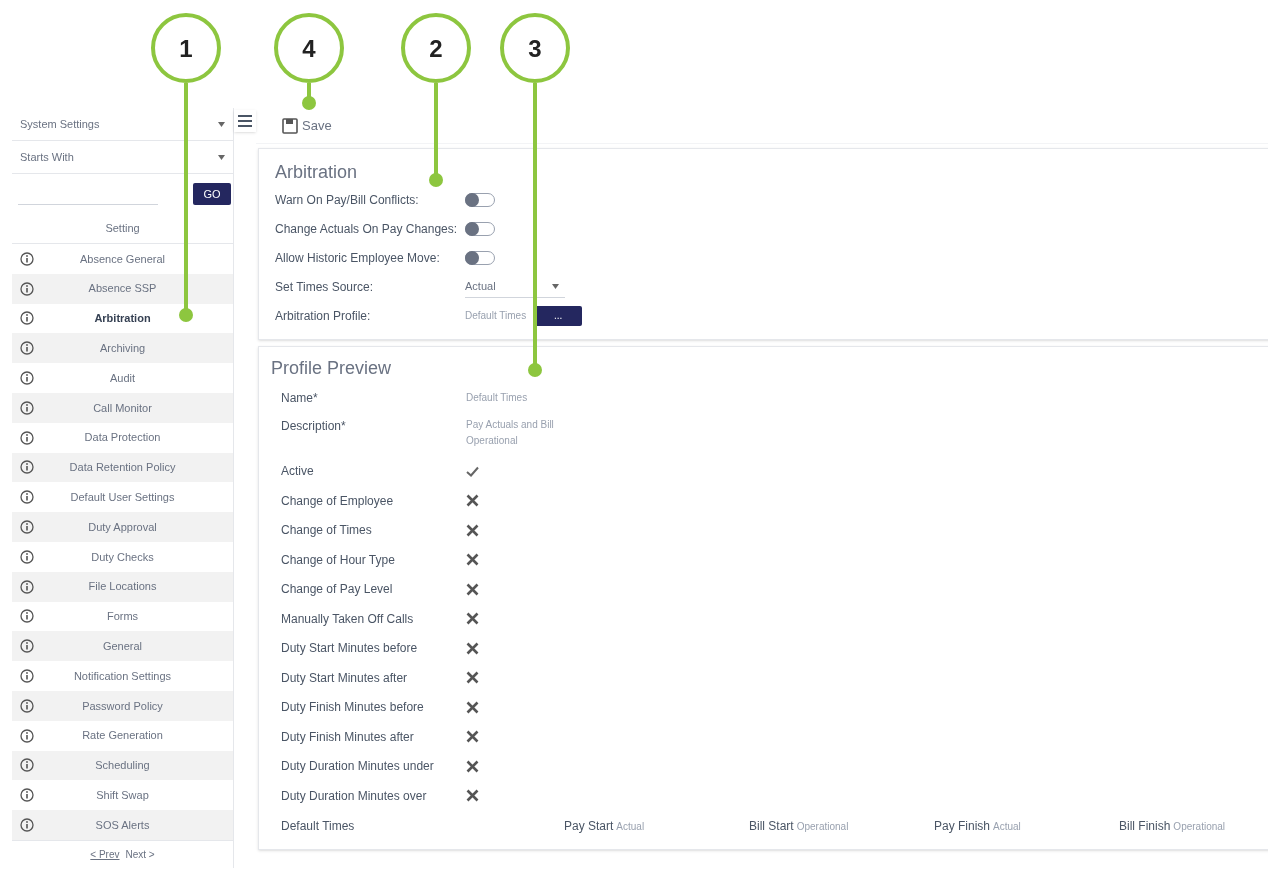  What do you see at coordinates (140, 854) in the screenshot?
I see `next-link: Next >` at bounding box center [140, 854].